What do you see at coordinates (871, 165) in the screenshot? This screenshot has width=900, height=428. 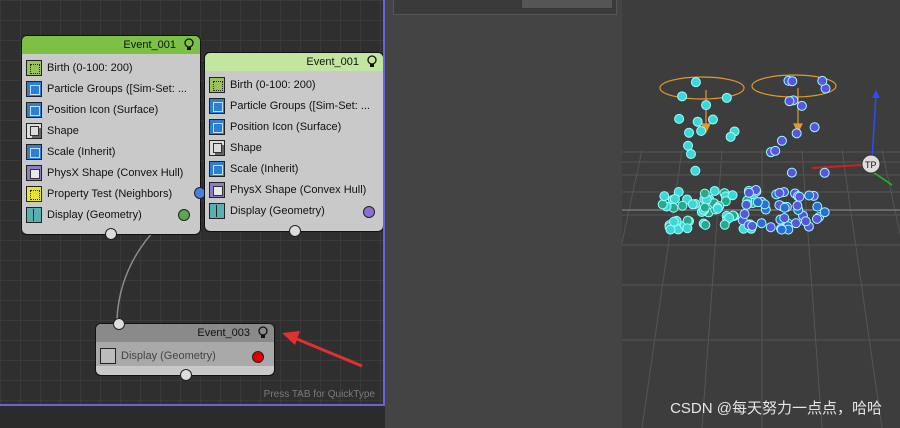 I see `gizmo-label: TP` at bounding box center [871, 165].